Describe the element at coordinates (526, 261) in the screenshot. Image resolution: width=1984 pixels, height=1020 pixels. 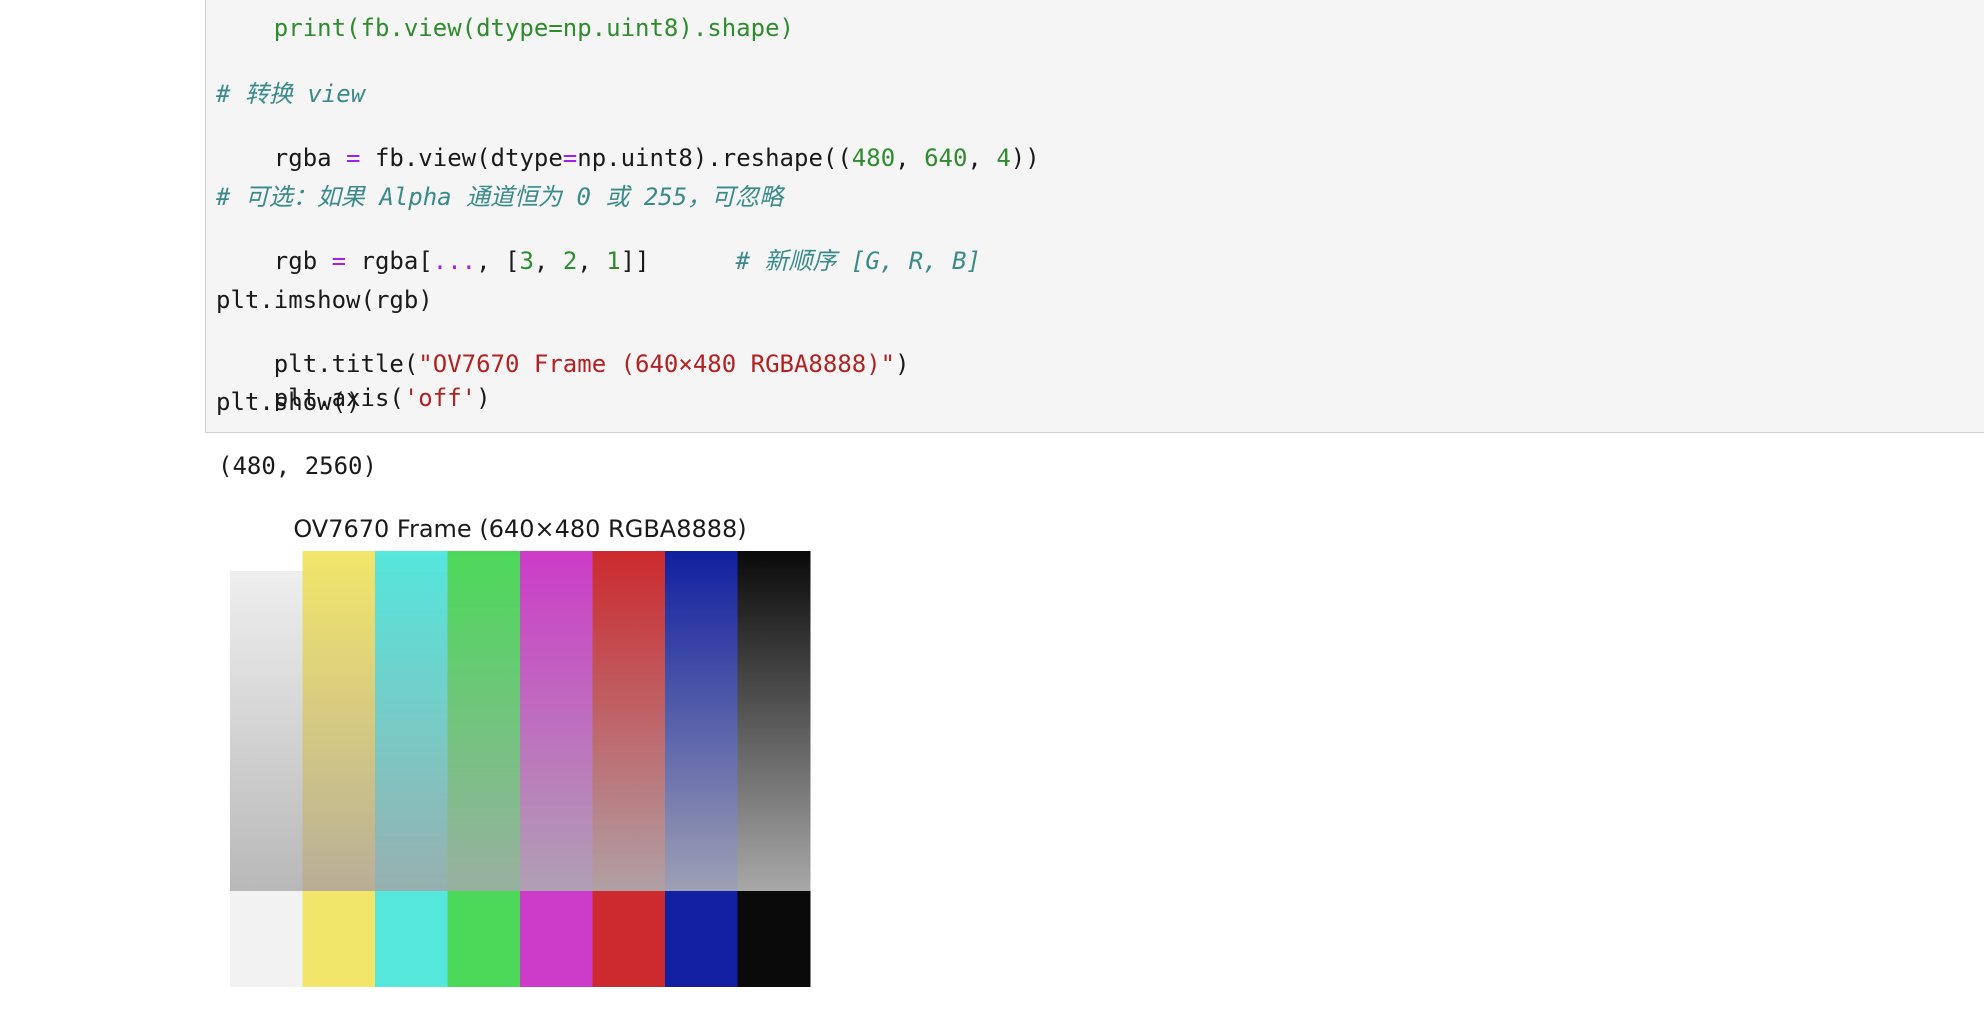
I see `number-token: 3` at that location.